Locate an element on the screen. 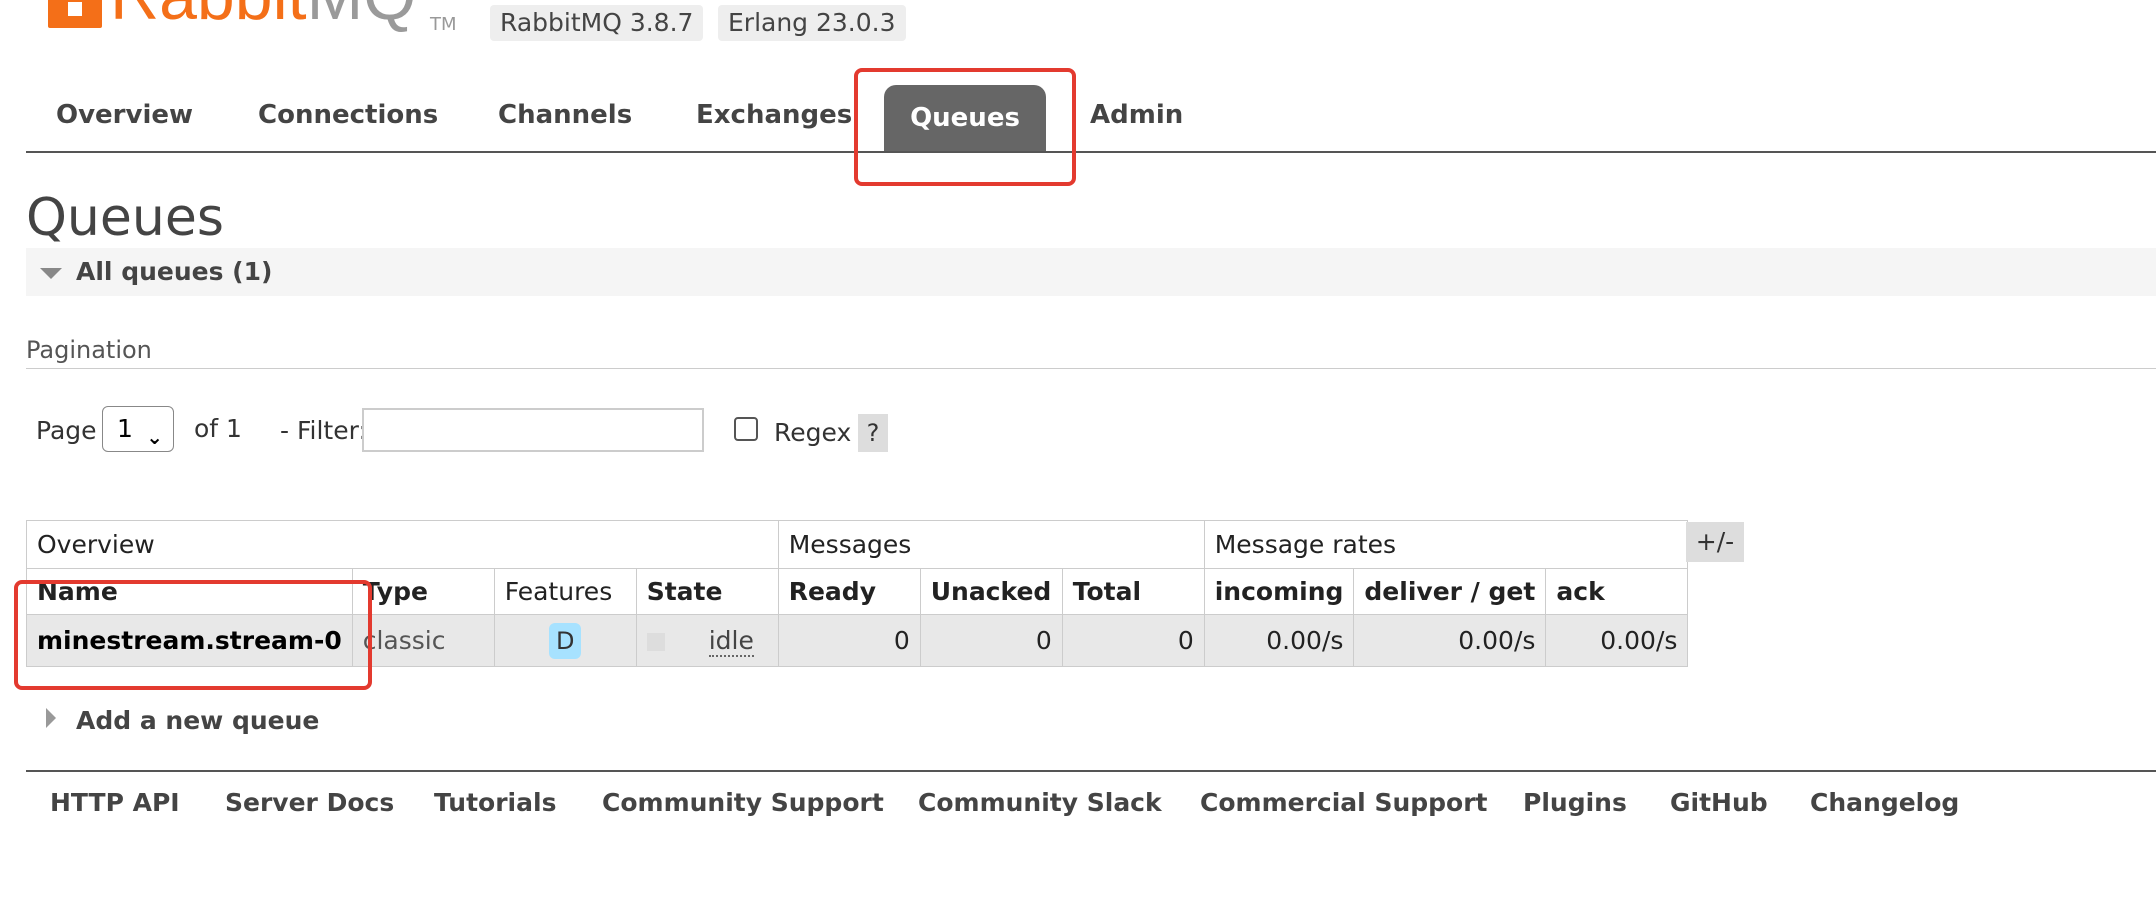 The width and height of the screenshot is (2156, 902). durable-feature-badge: D is located at coordinates (565, 640).